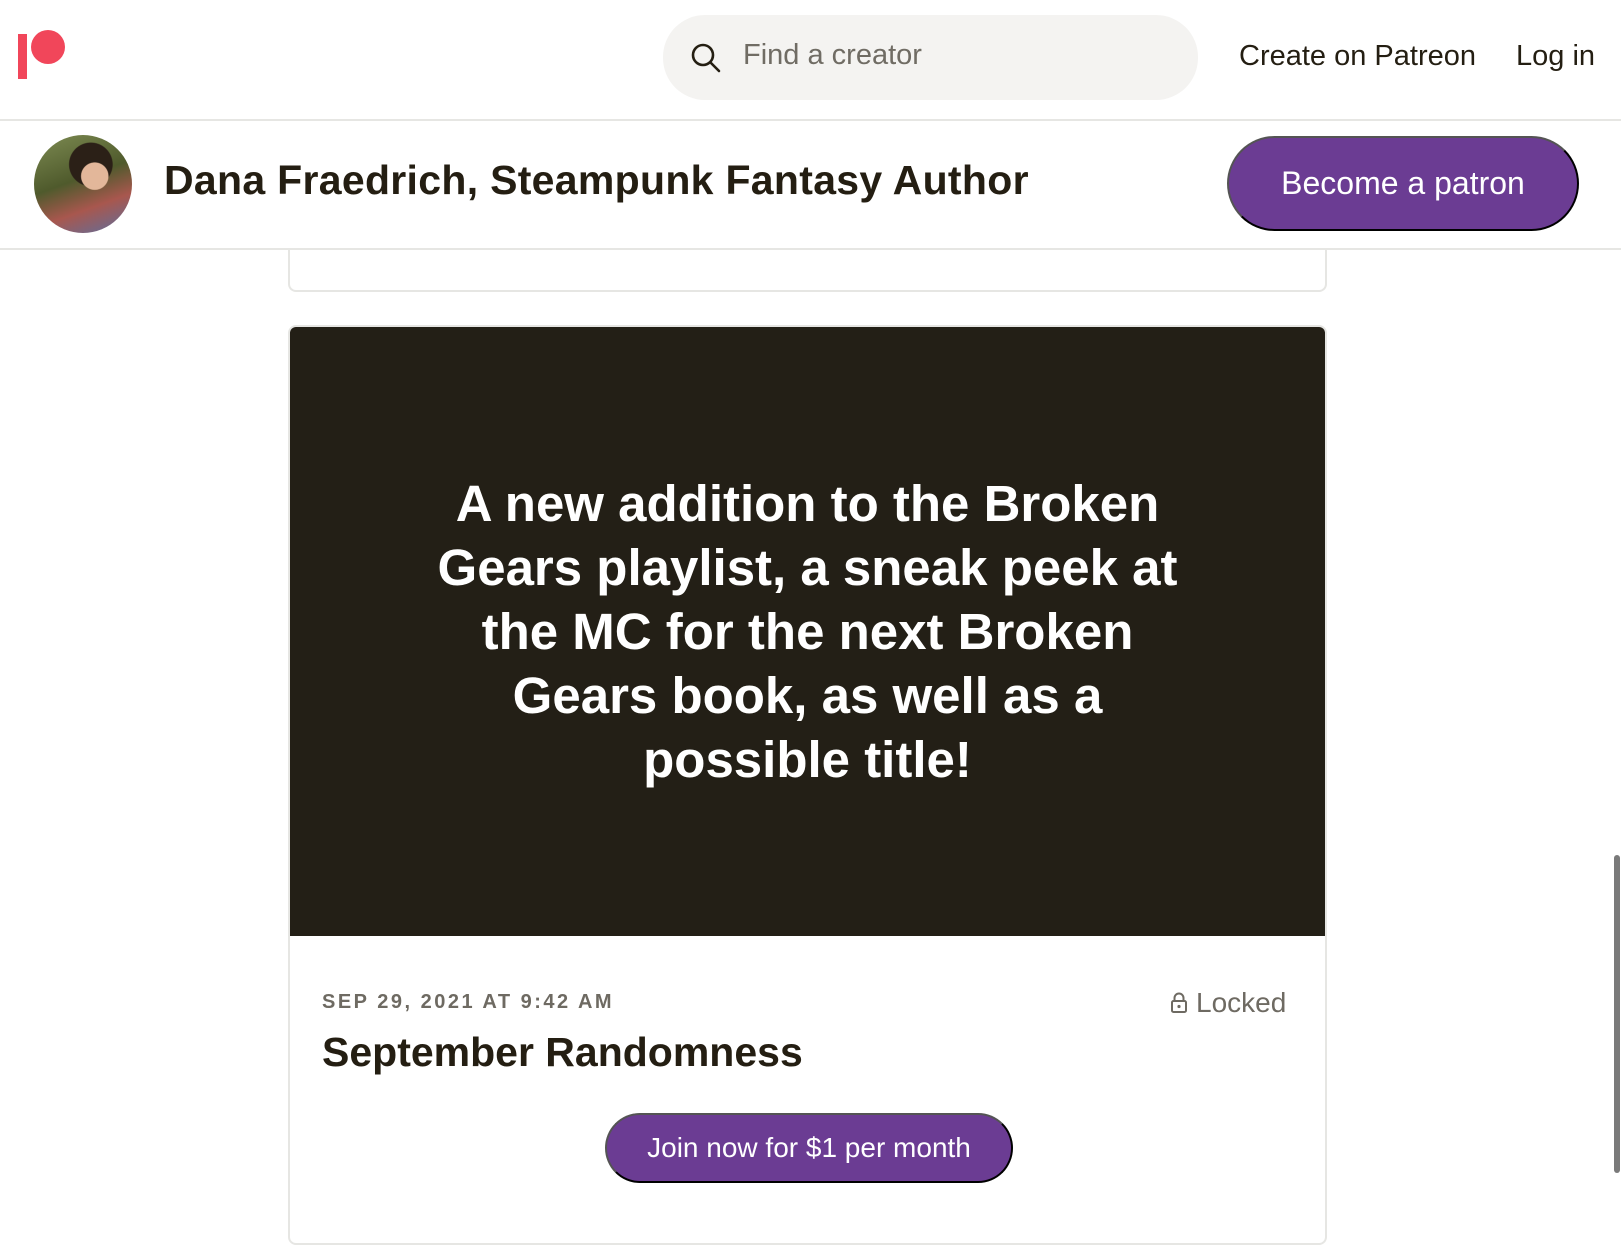 This screenshot has height=1245, width=1621. I want to click on previous-post-card, so click(807, 271).